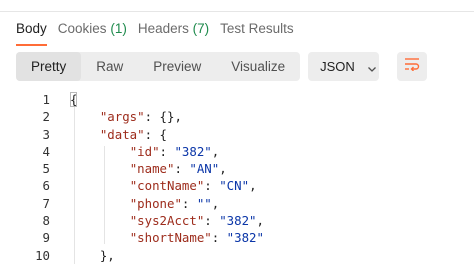  Describe the element at coordinates (193, 186) in the screenshot. I see `code-text: "contName": "CN",` at that location.